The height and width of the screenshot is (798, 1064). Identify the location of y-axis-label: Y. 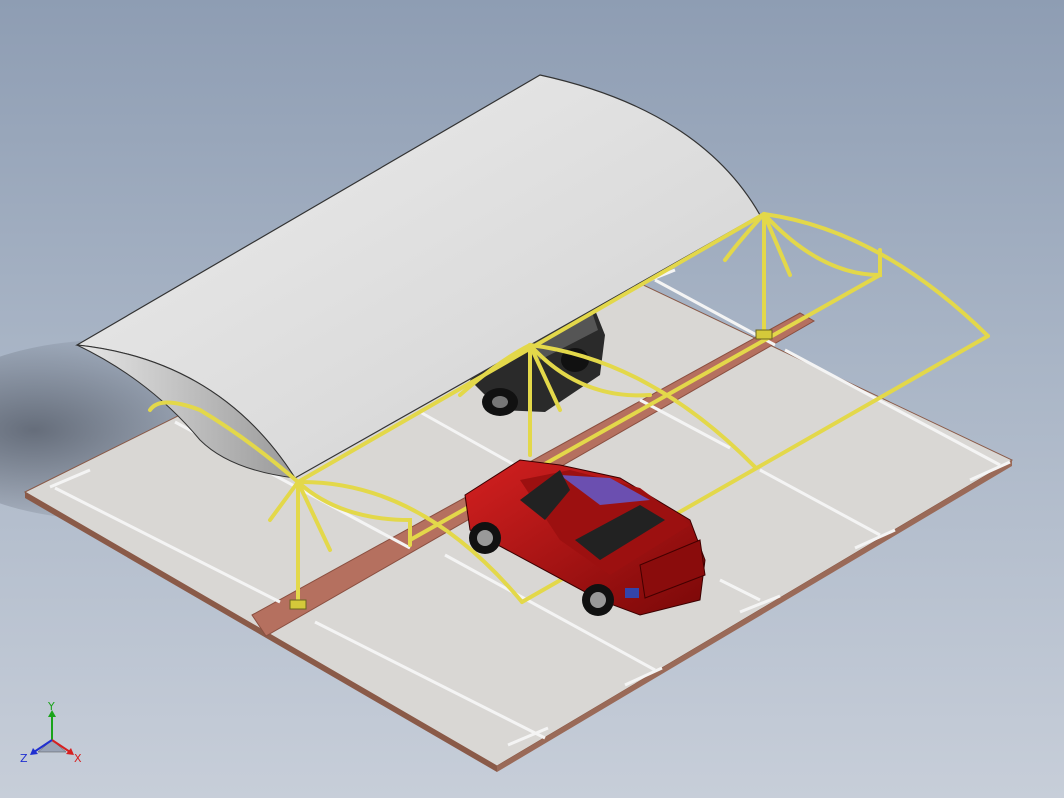
(51, 706).